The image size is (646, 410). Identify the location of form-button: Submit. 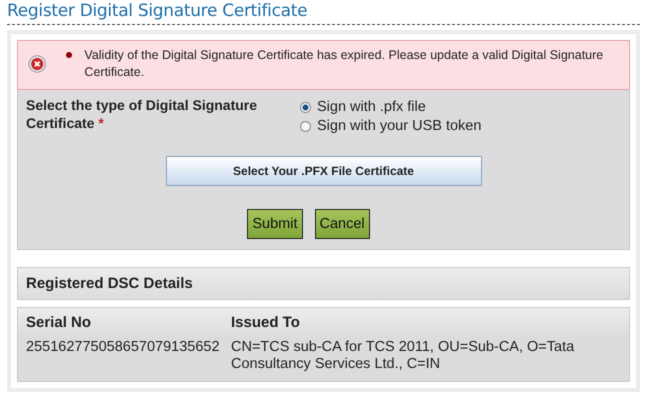
(274, 224).